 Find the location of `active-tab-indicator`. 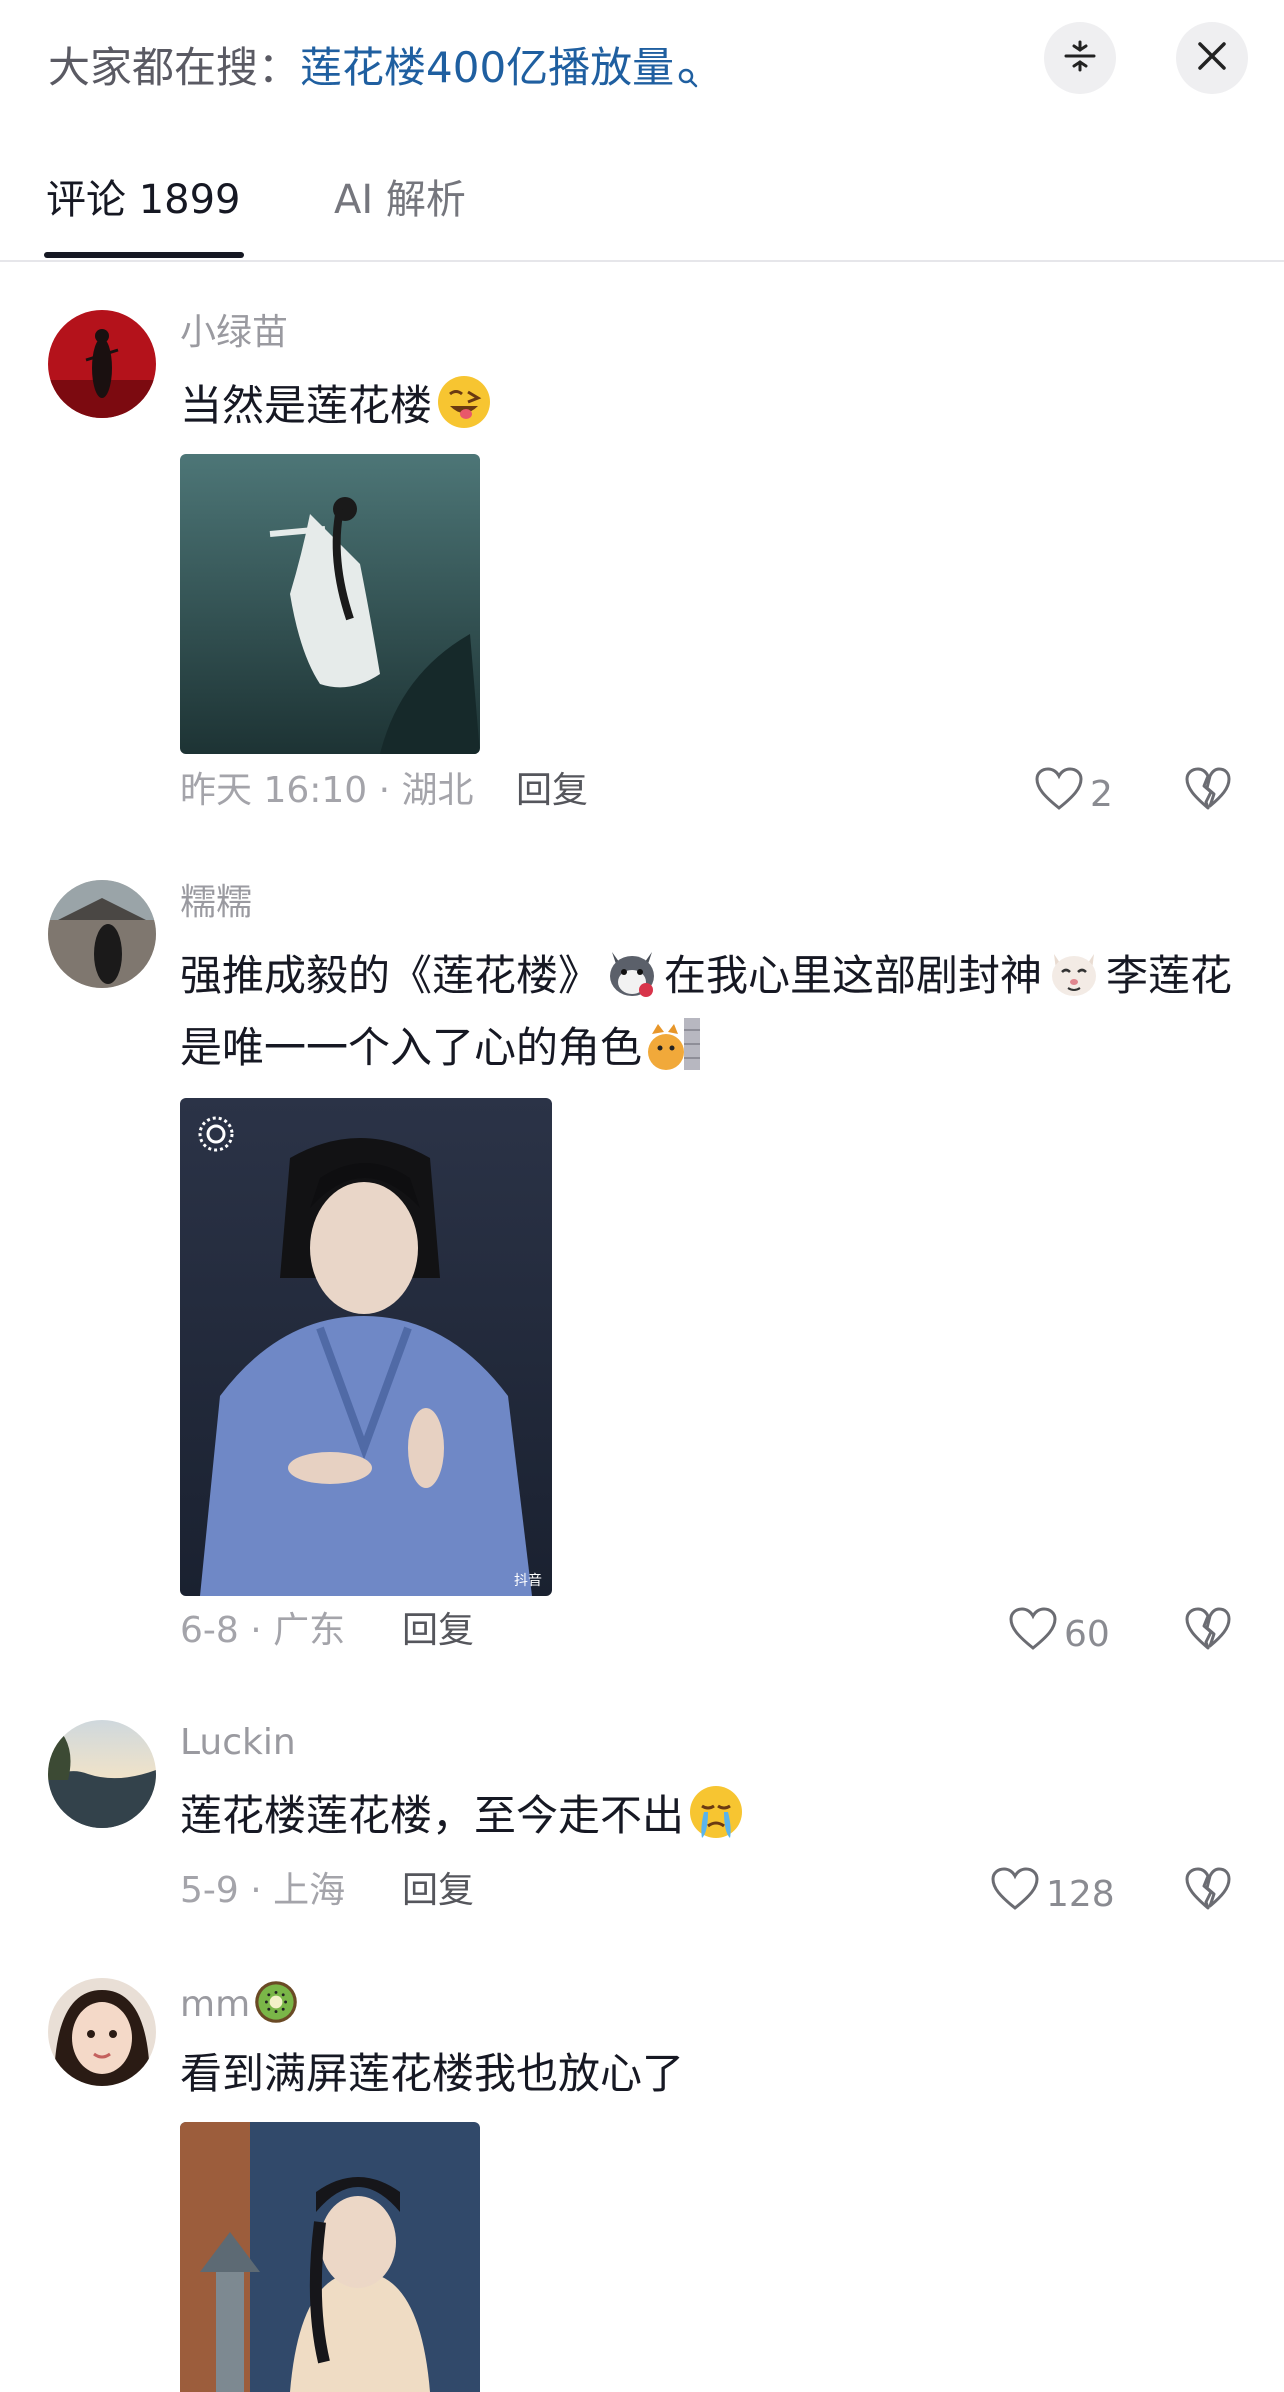

active-tab-indicator is located at coordinates (144, 255).